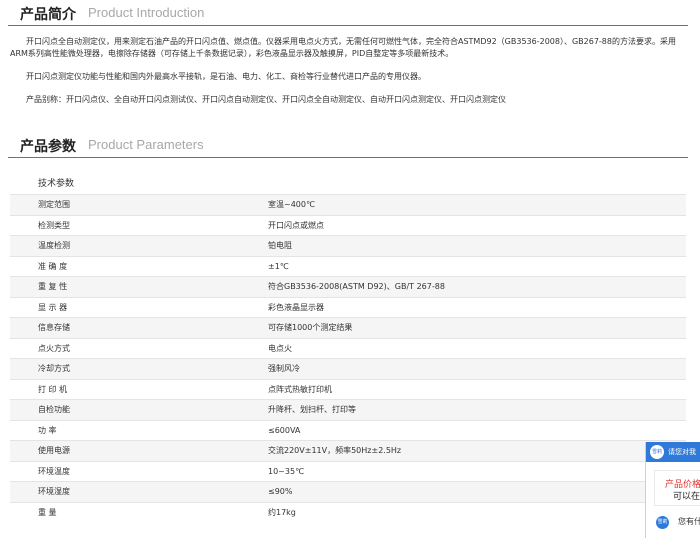 The width and height of the screenshot is (700, 538). Describe the element at coordinates (662, 522) in the screenshot. I see `chat-agent-avatar: 雪莉` at that location.